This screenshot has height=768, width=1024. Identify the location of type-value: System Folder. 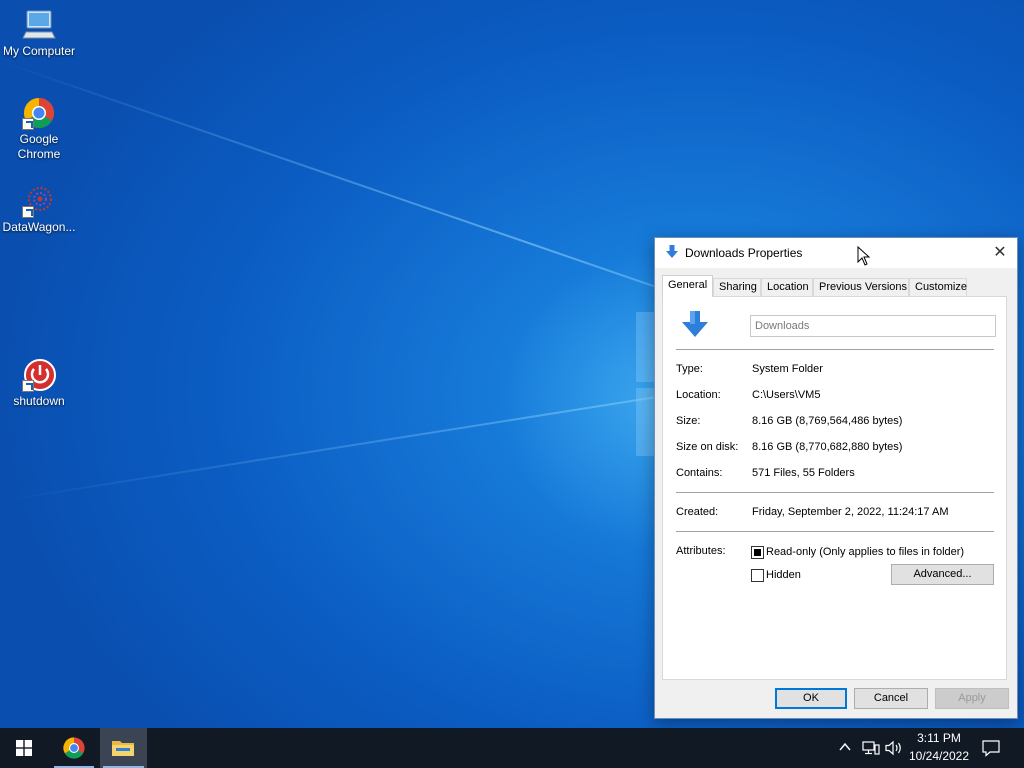
(787, 369).